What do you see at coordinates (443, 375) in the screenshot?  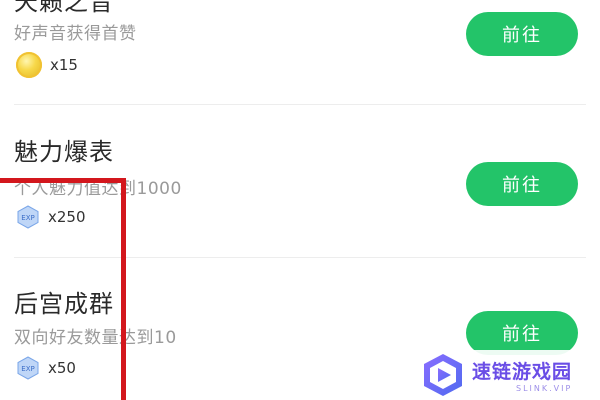 I see `brand-logo-icon` at bounding box center [443, 375].